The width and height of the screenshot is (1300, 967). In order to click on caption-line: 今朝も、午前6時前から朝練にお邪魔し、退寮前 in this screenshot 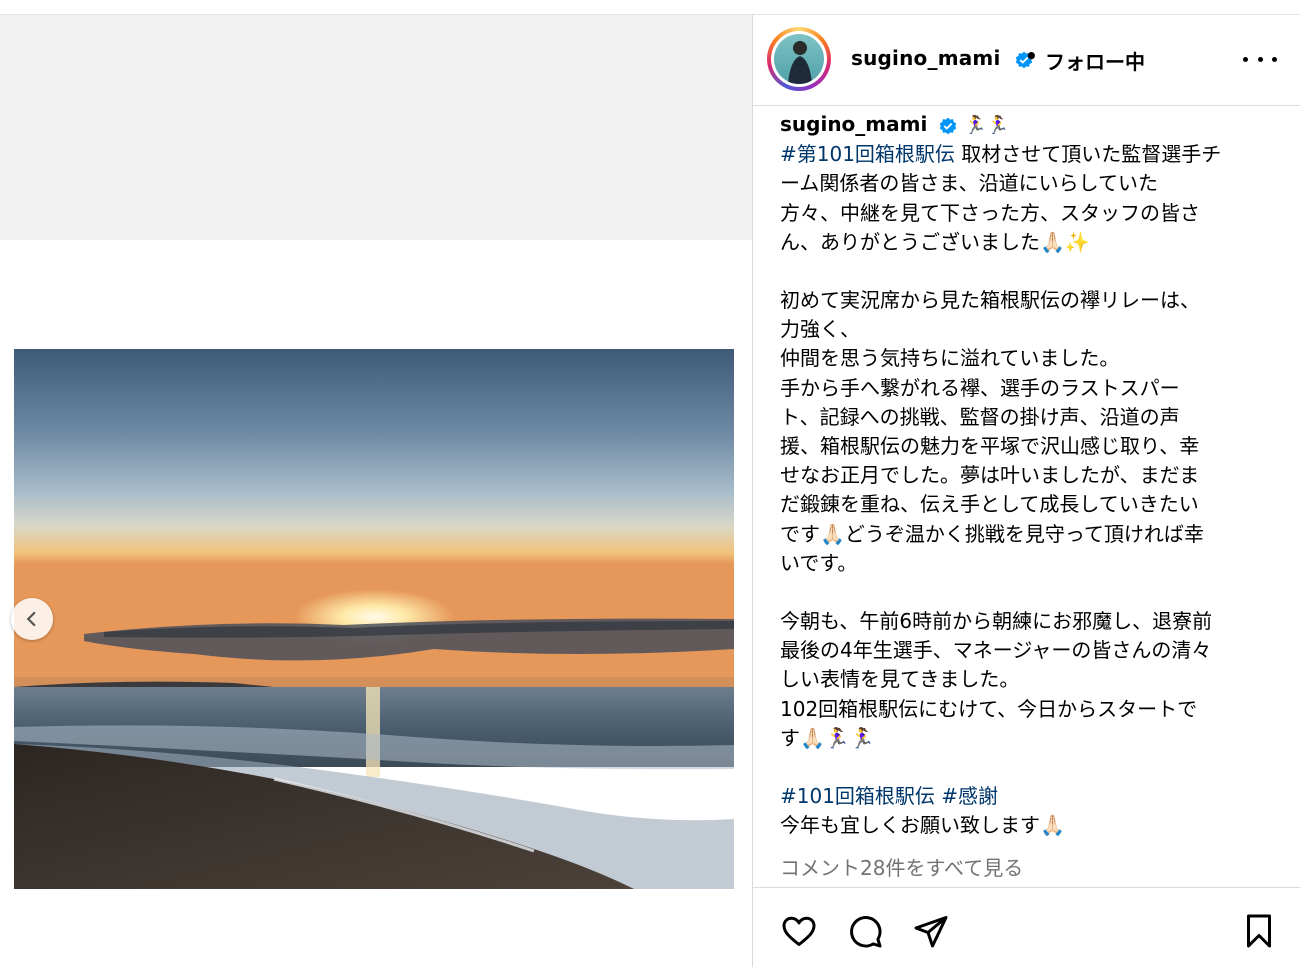, I will do `click(996, 621)`.